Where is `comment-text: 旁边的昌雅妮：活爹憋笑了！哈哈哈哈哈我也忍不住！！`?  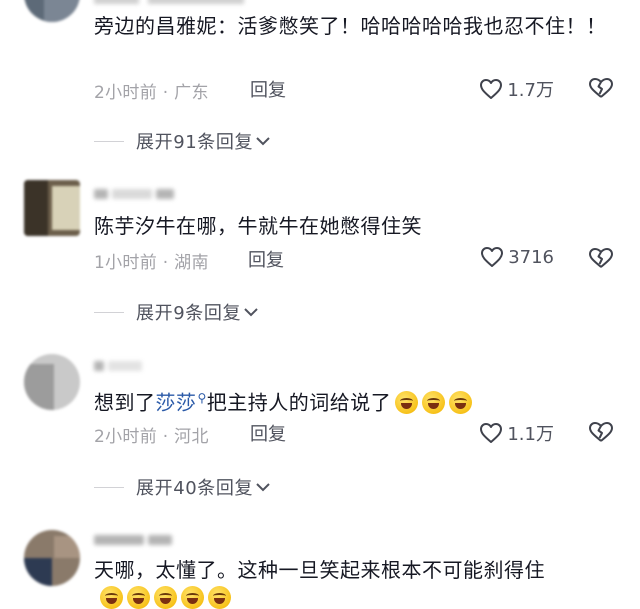
comment-text: 旁边的昌雅妮：活爹憋笑了！哈哈哈哈哈我也忍不住！！ is located at coordinates (350, 26).